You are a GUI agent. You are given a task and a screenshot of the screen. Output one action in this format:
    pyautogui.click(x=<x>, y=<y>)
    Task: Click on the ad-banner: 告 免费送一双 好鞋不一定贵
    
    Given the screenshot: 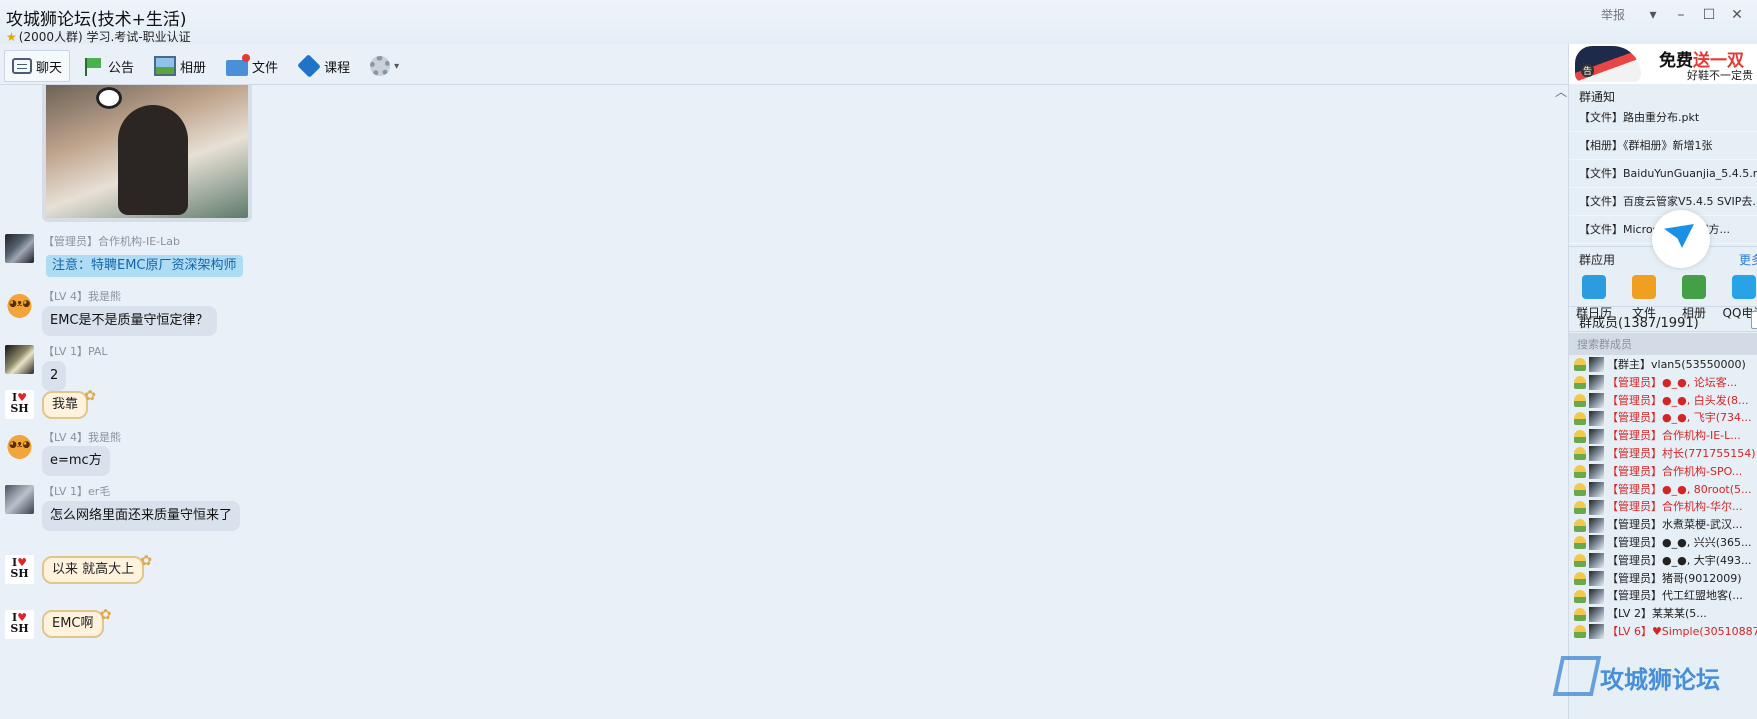 What is the action you would take?
    pyautogui.click(x=1663, y=64)
    